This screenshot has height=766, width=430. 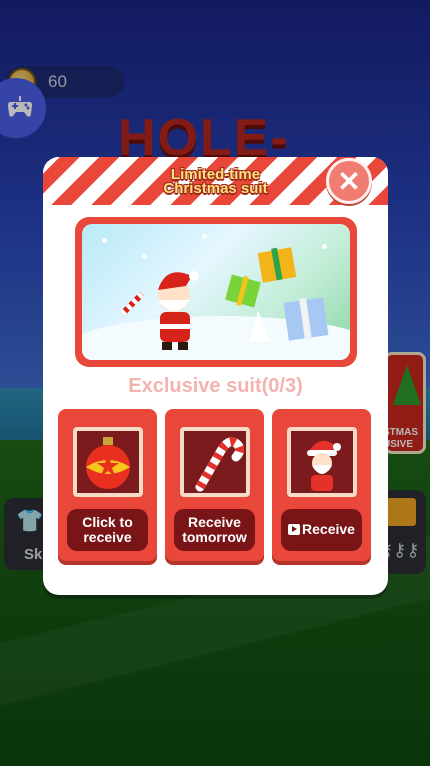 I want to click on christmas-banner, so click(x=216, y=292).